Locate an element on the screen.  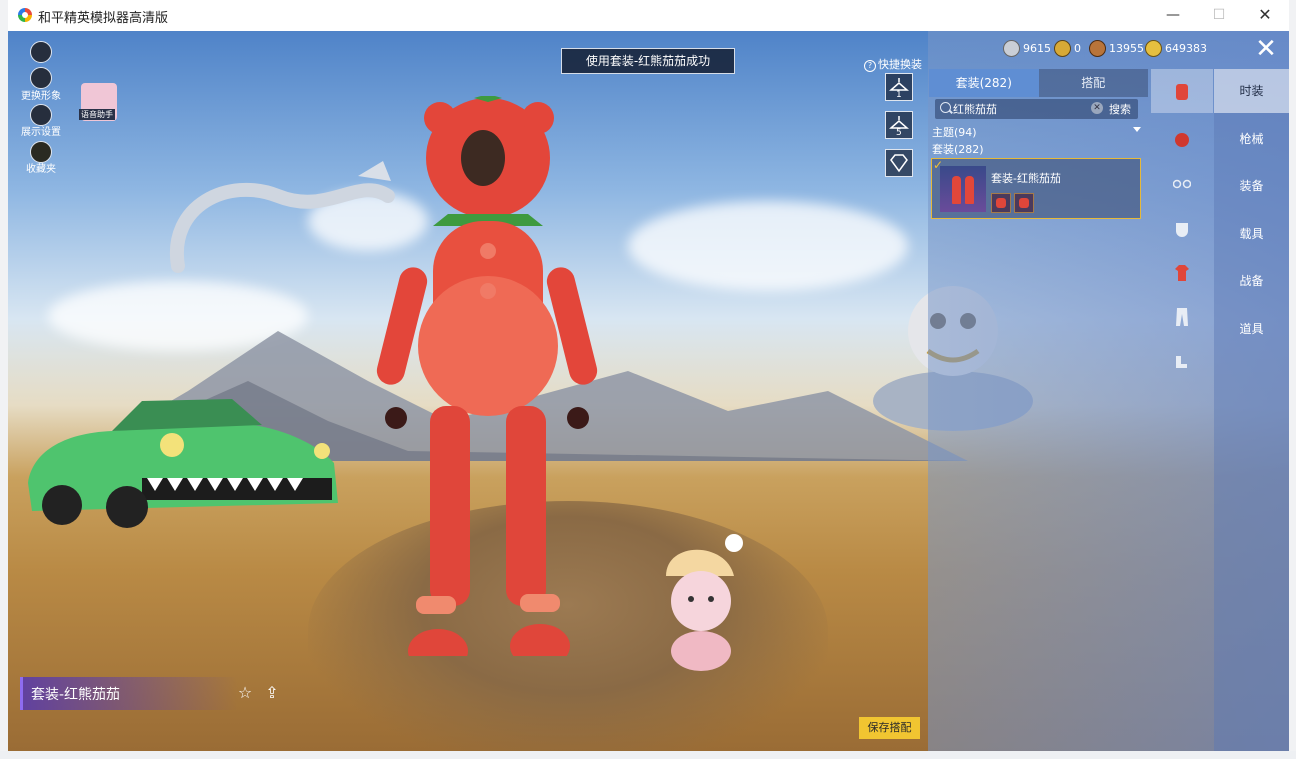
mask-icon is located at coordinates (1182, 230).